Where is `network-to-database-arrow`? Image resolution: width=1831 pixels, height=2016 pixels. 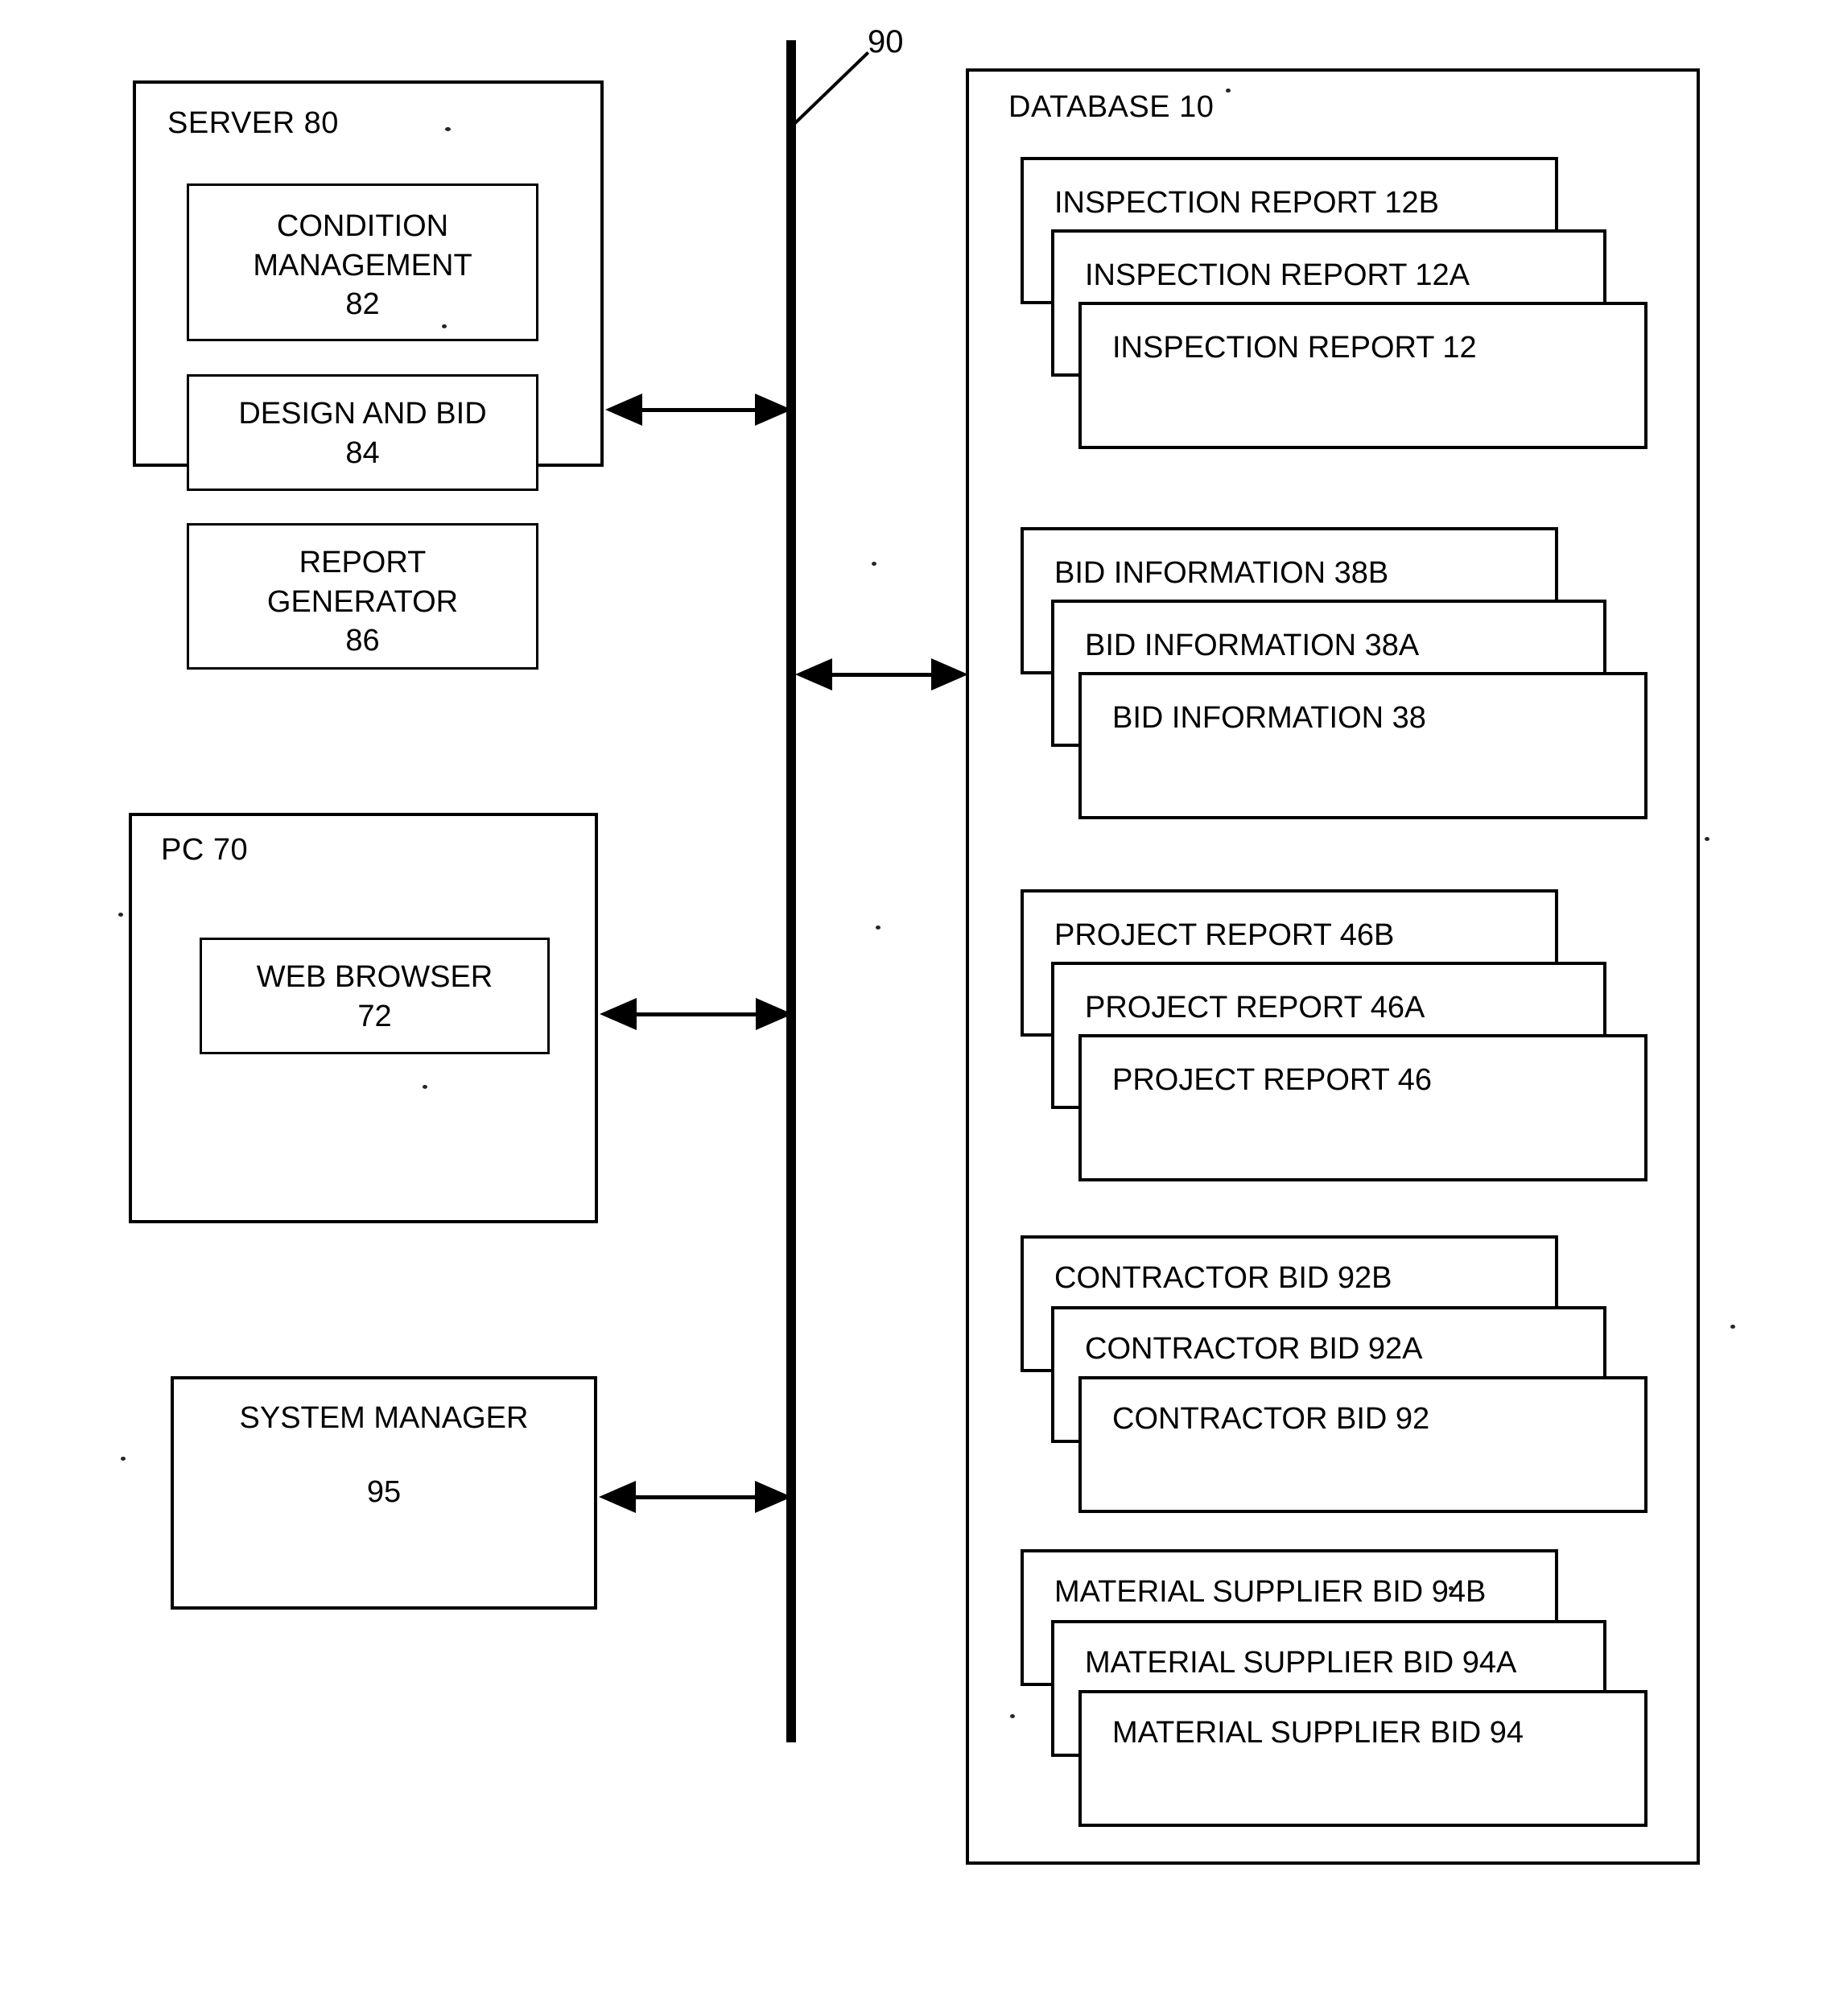 network-to-database-arrow is located at coordinates (881, 674).